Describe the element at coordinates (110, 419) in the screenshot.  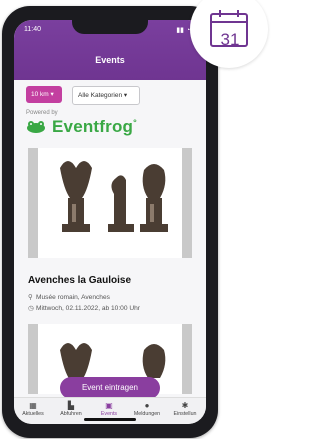
I see `home-indicator` at that location.